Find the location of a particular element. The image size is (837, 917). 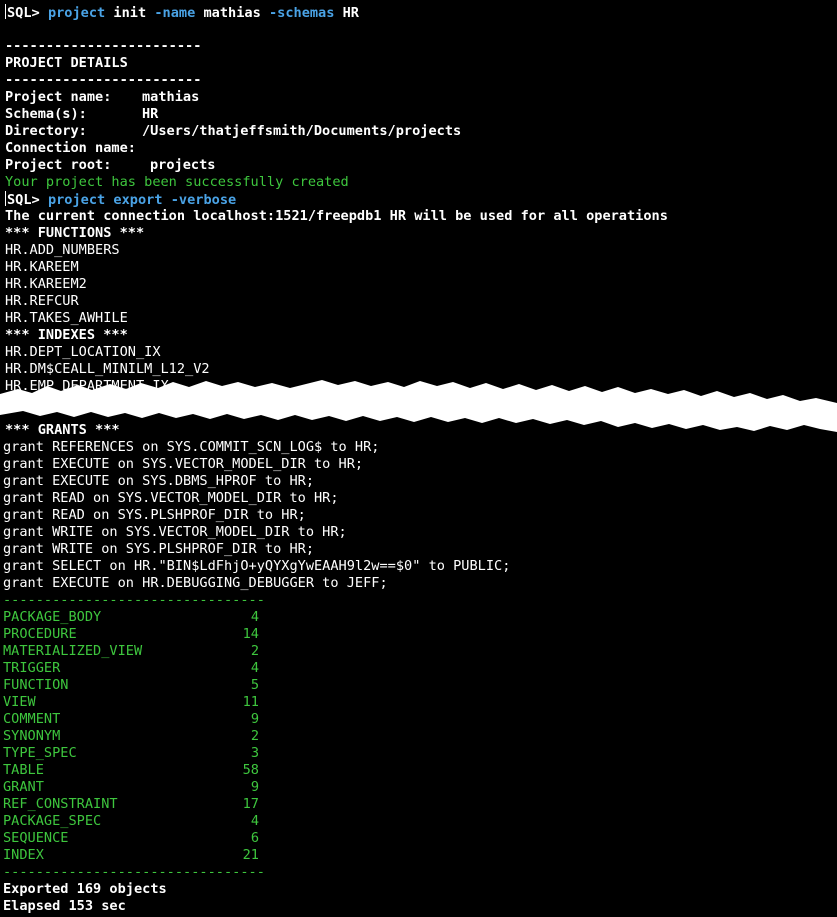

summary-count: 11 is located at coordinates (250, 702).